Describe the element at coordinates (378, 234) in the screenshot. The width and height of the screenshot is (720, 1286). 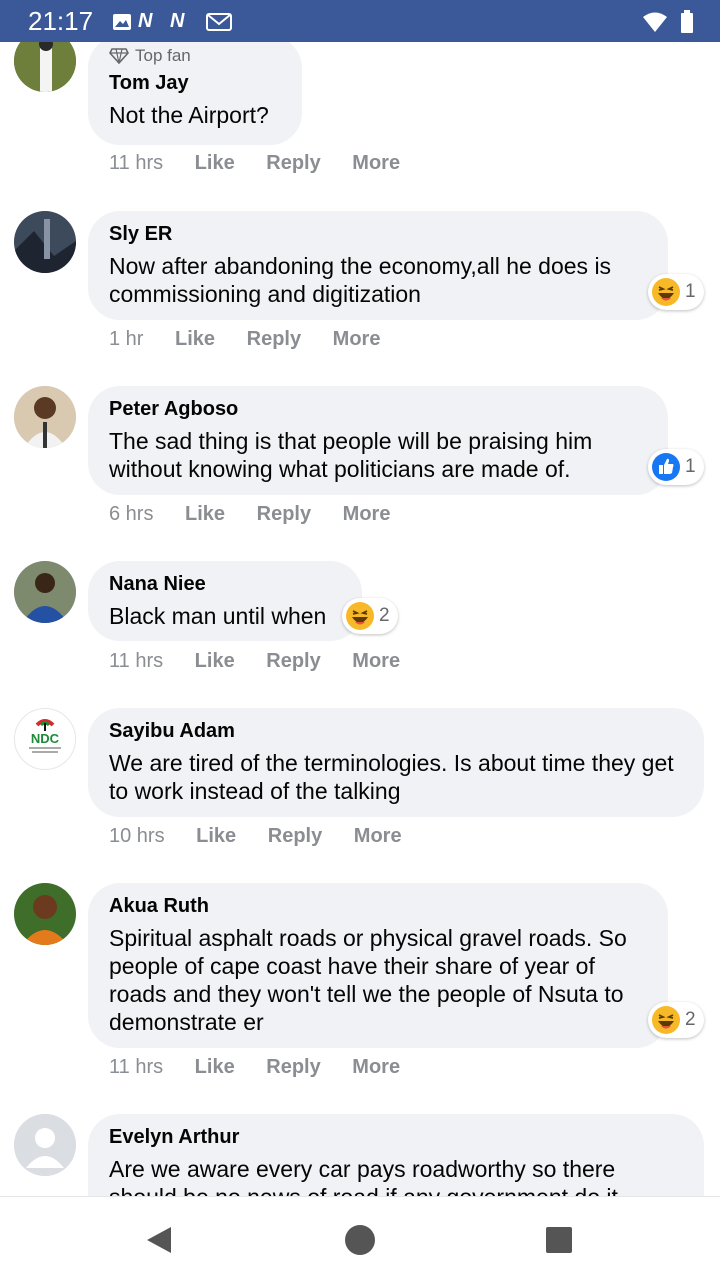
I see `commenter-name: Sly ER` at that location.